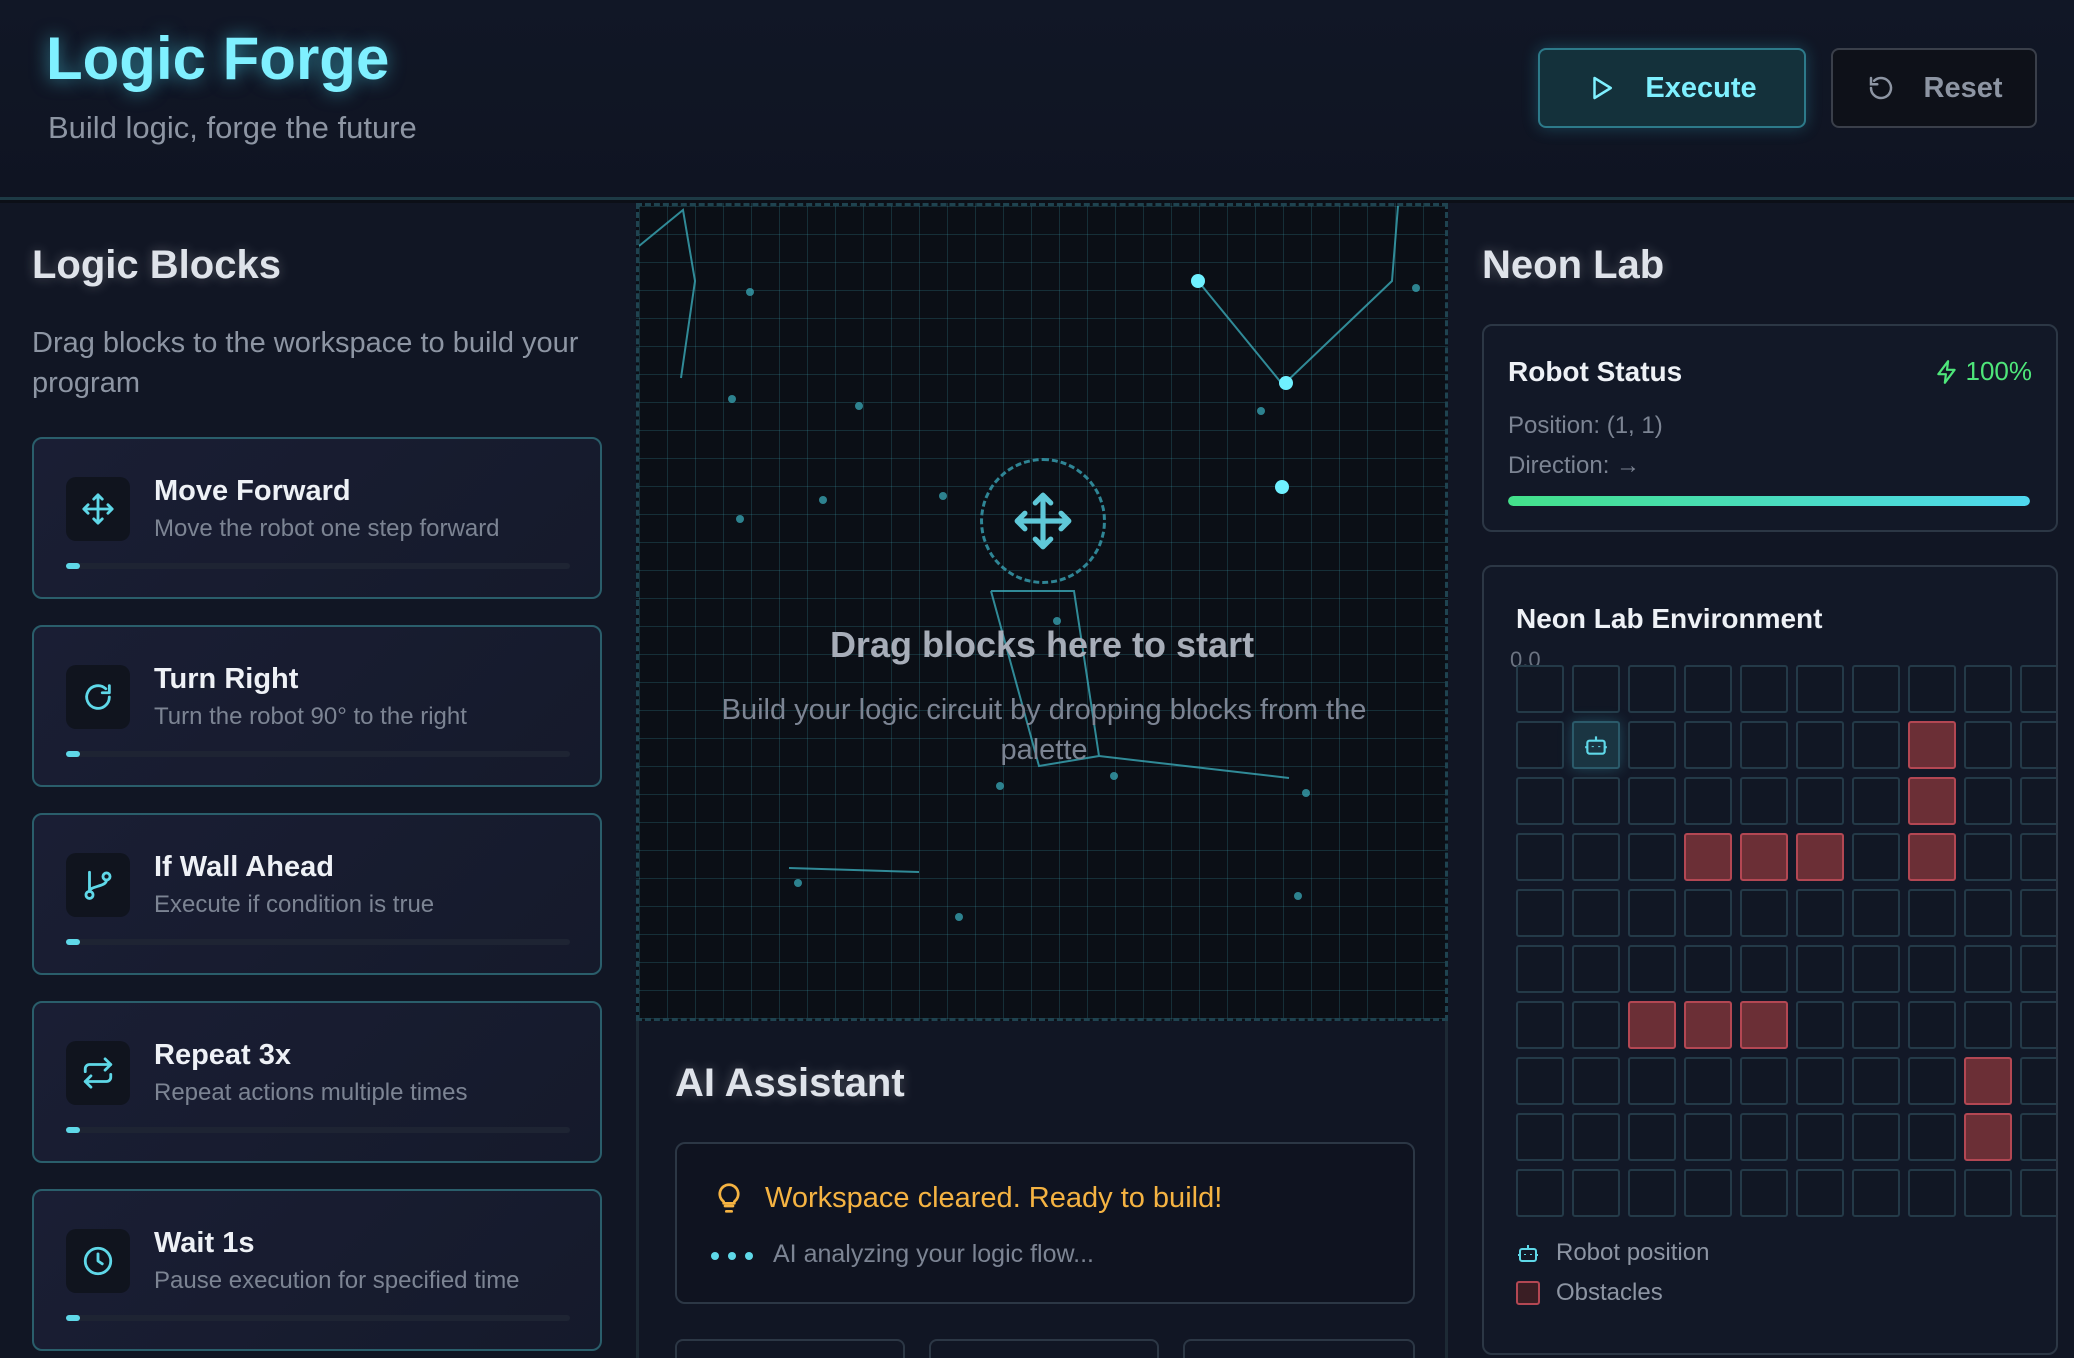 Image resolution: width=2074 pixels, height=1358 pixels. I want to click on robot-icon, so click(1596, 745).